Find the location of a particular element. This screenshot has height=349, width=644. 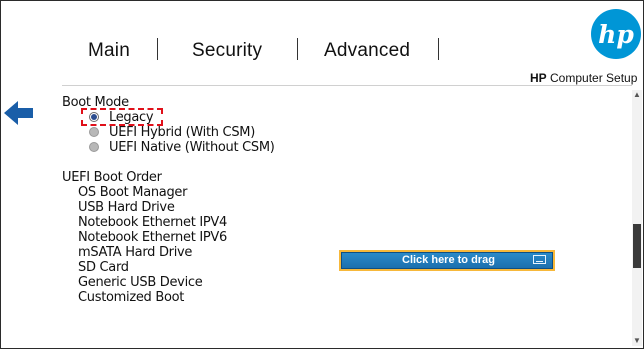

hp-logo: hp is located at coordinates (616, 34).